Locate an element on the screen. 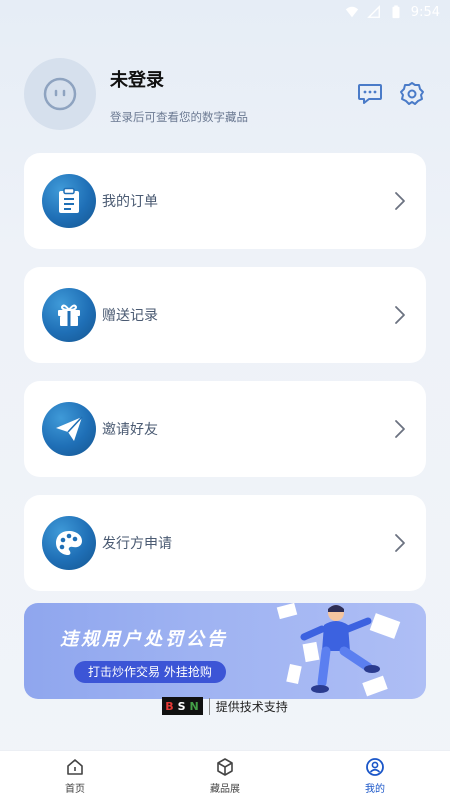  clipboard-icon is located at coordinates (69, 201).